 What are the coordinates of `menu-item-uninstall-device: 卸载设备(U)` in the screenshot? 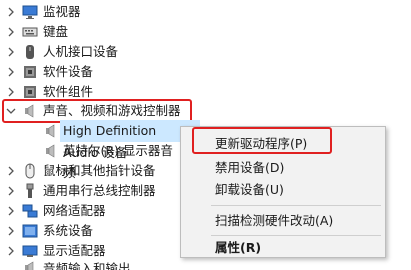 It's located at (283, 190).